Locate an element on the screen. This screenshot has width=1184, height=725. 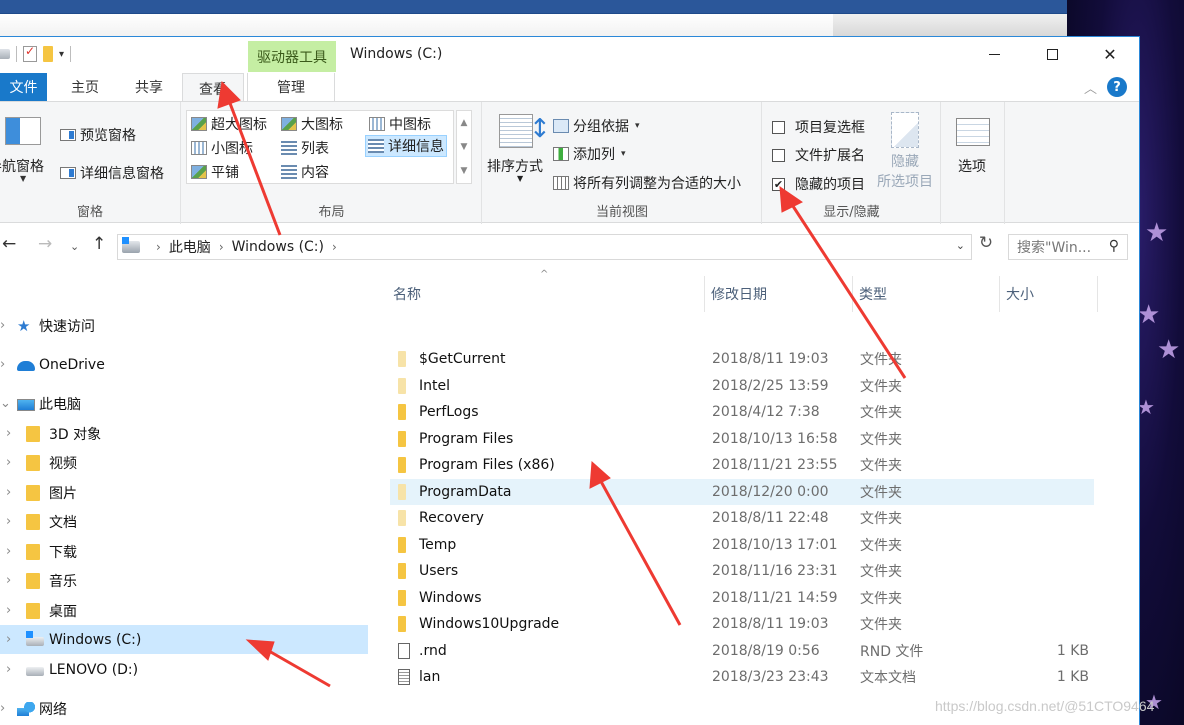
navigation-pane-button: 导航窗格 ▼ is located at coordinates (27, 152).